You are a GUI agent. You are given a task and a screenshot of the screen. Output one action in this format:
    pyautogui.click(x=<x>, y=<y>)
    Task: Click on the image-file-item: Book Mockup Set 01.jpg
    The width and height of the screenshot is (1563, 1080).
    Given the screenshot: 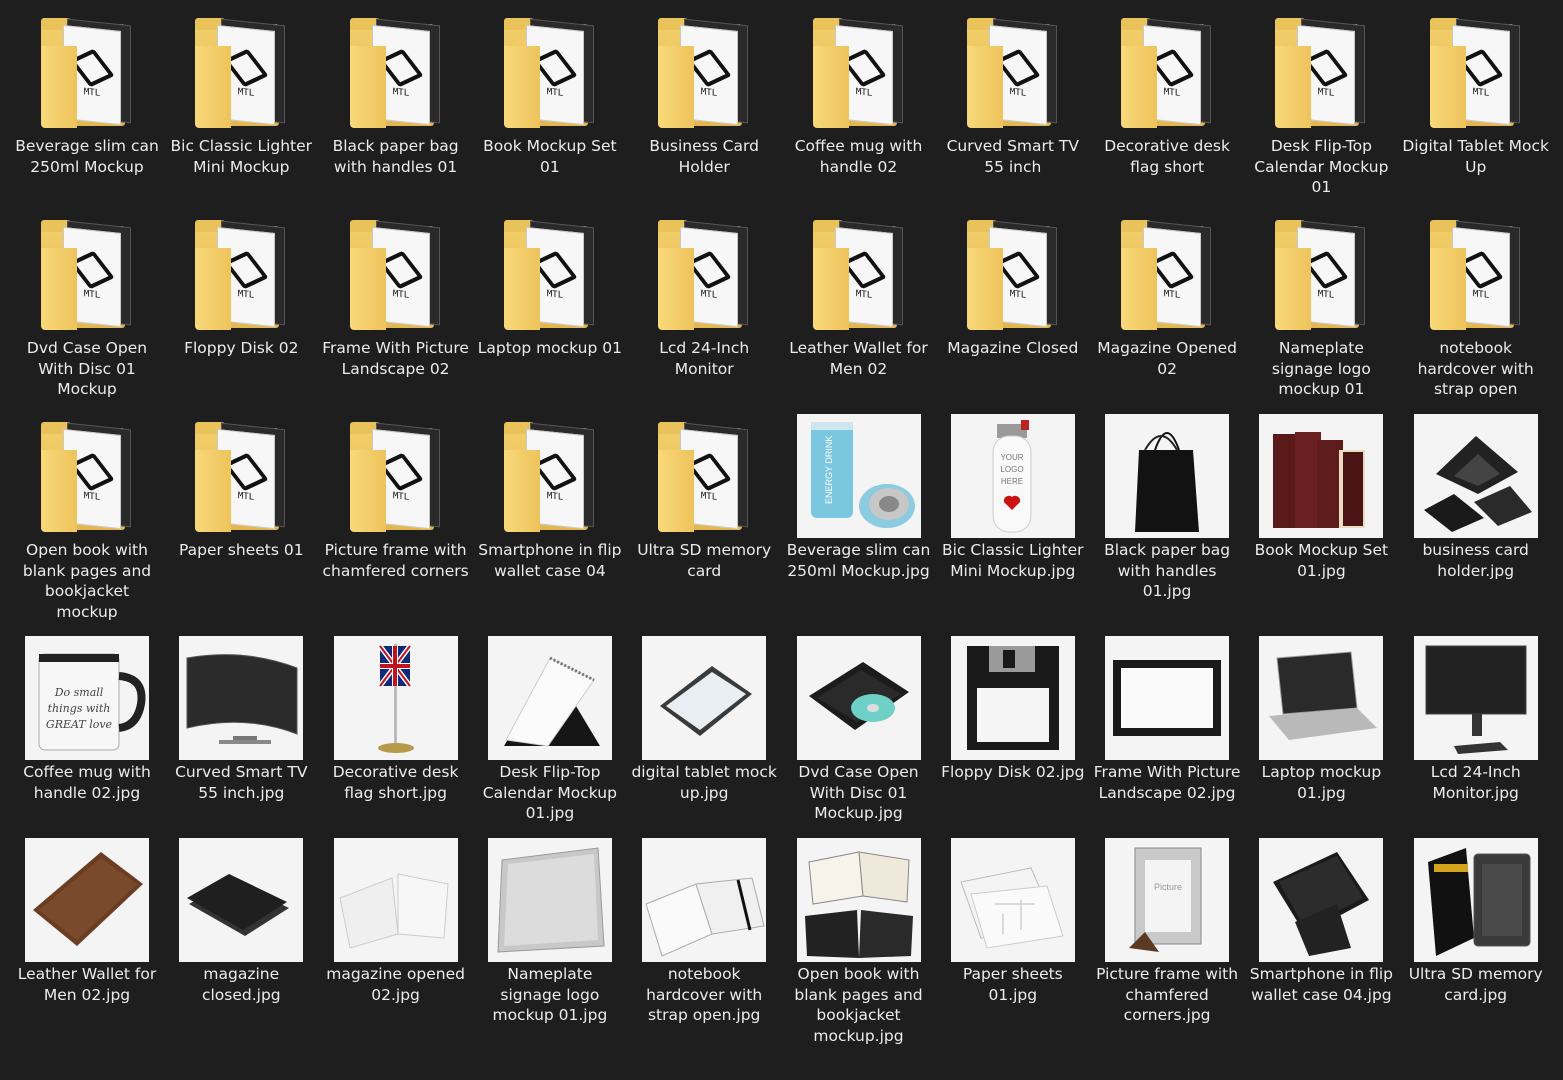 What is the action you would take?
    pyautogui.click(x=1321, y=514)
    